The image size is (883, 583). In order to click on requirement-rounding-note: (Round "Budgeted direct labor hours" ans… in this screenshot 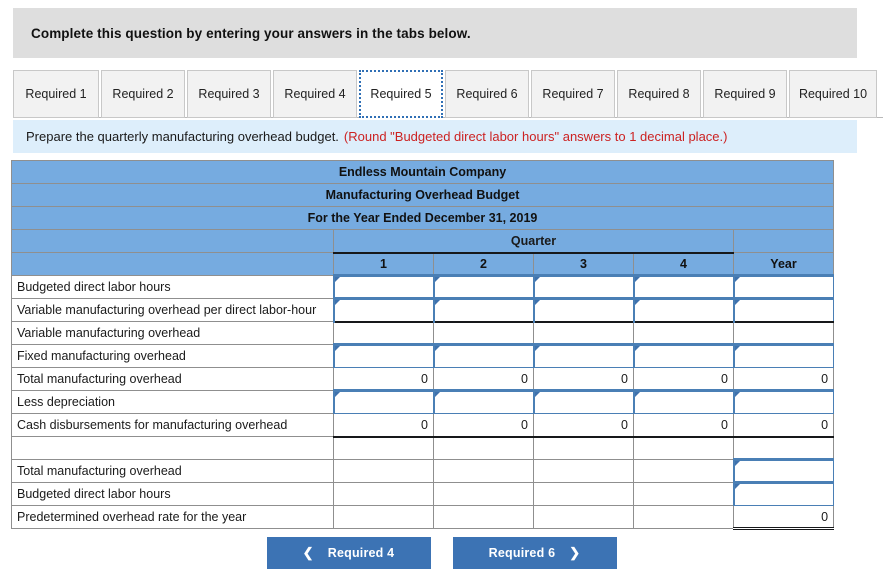, I will do `click(535, 136)`.